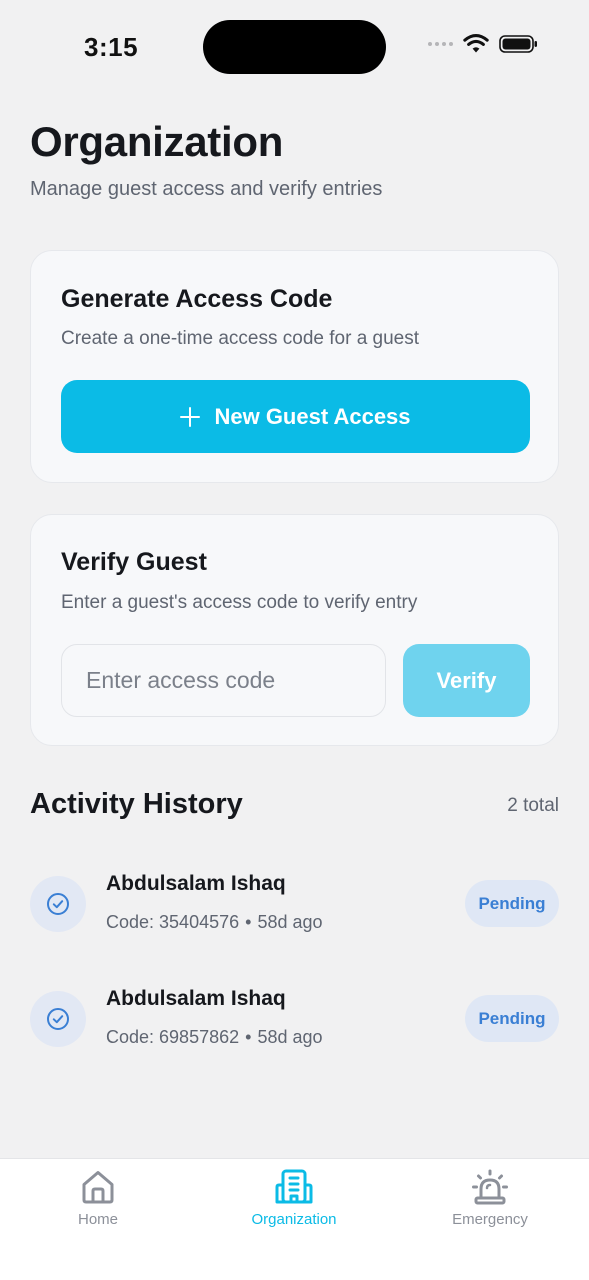 The image size is (589, 1280). I want to click on tab-home: Home, so click(98, 1202).